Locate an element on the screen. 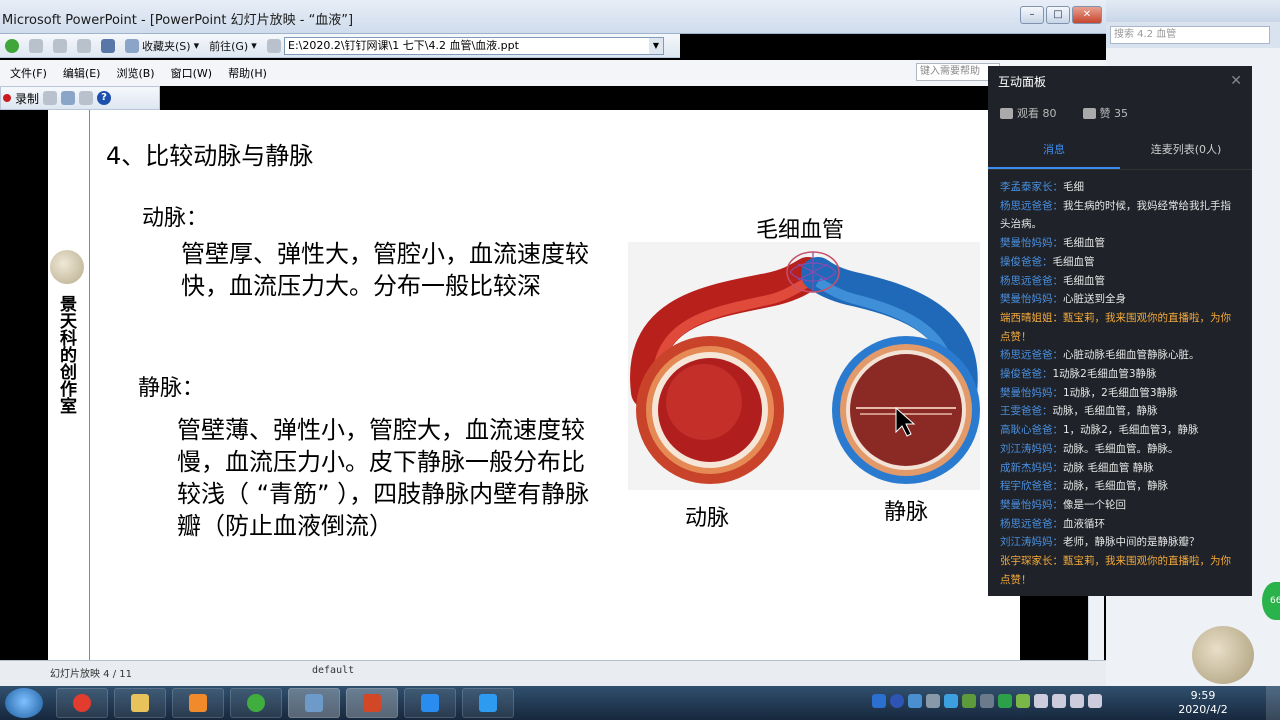  taskbar-media is located at coordinates (198, 703).